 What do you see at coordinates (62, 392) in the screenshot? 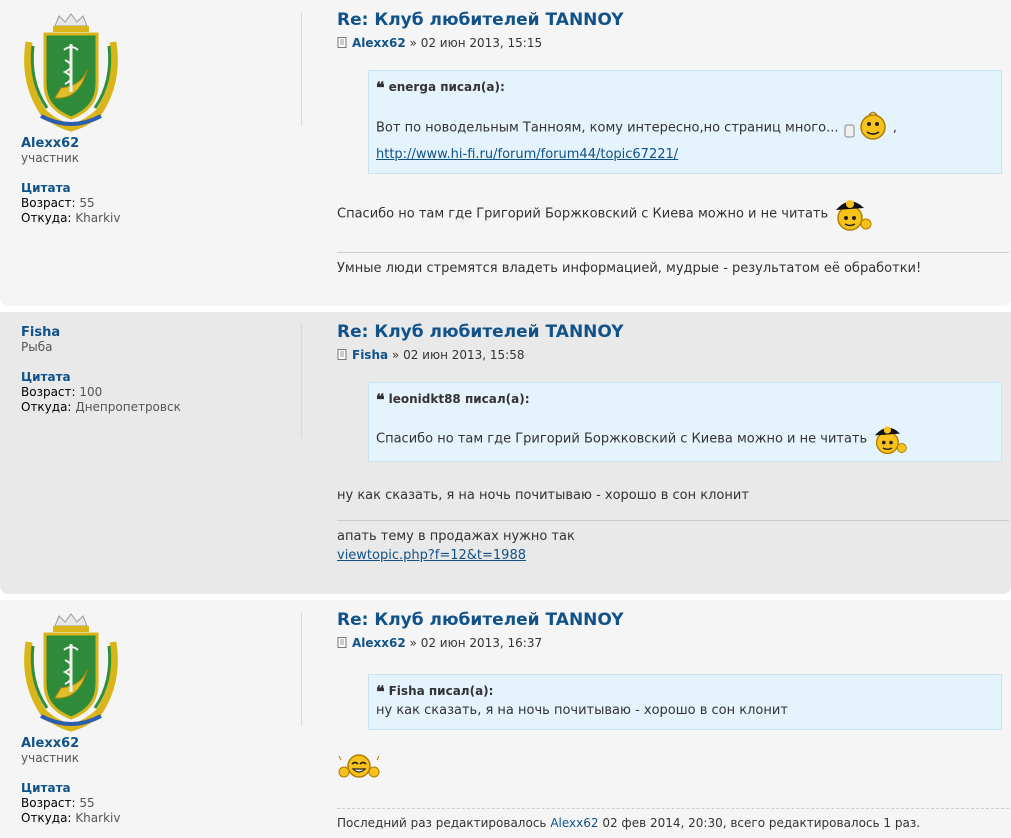
I see `author-age: Возраст: 100` at bounding box center [62, 392].